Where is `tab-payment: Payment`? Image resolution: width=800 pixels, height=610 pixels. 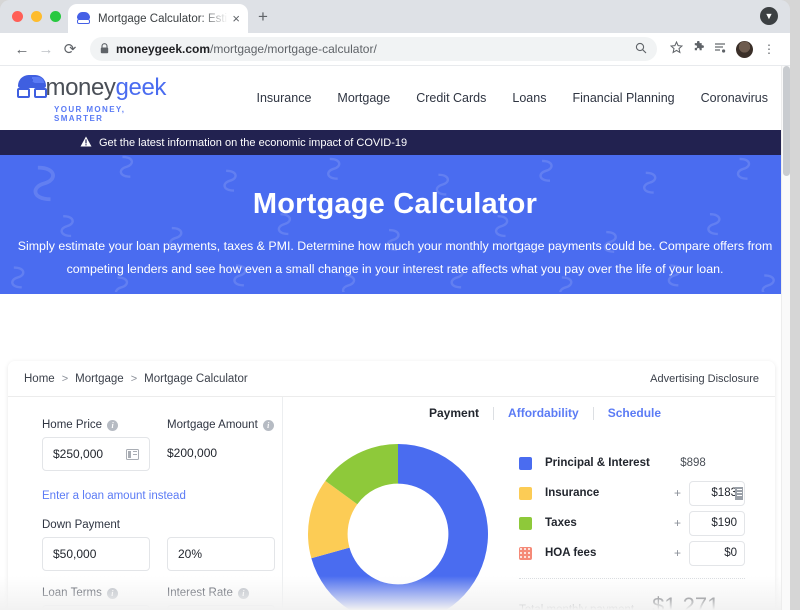
tab-payment: Payment is located at coordinates (455, 413).